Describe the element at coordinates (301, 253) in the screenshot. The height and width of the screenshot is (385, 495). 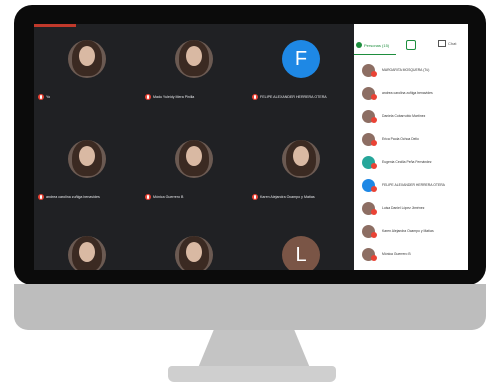
I see `avatar: L` at that location.